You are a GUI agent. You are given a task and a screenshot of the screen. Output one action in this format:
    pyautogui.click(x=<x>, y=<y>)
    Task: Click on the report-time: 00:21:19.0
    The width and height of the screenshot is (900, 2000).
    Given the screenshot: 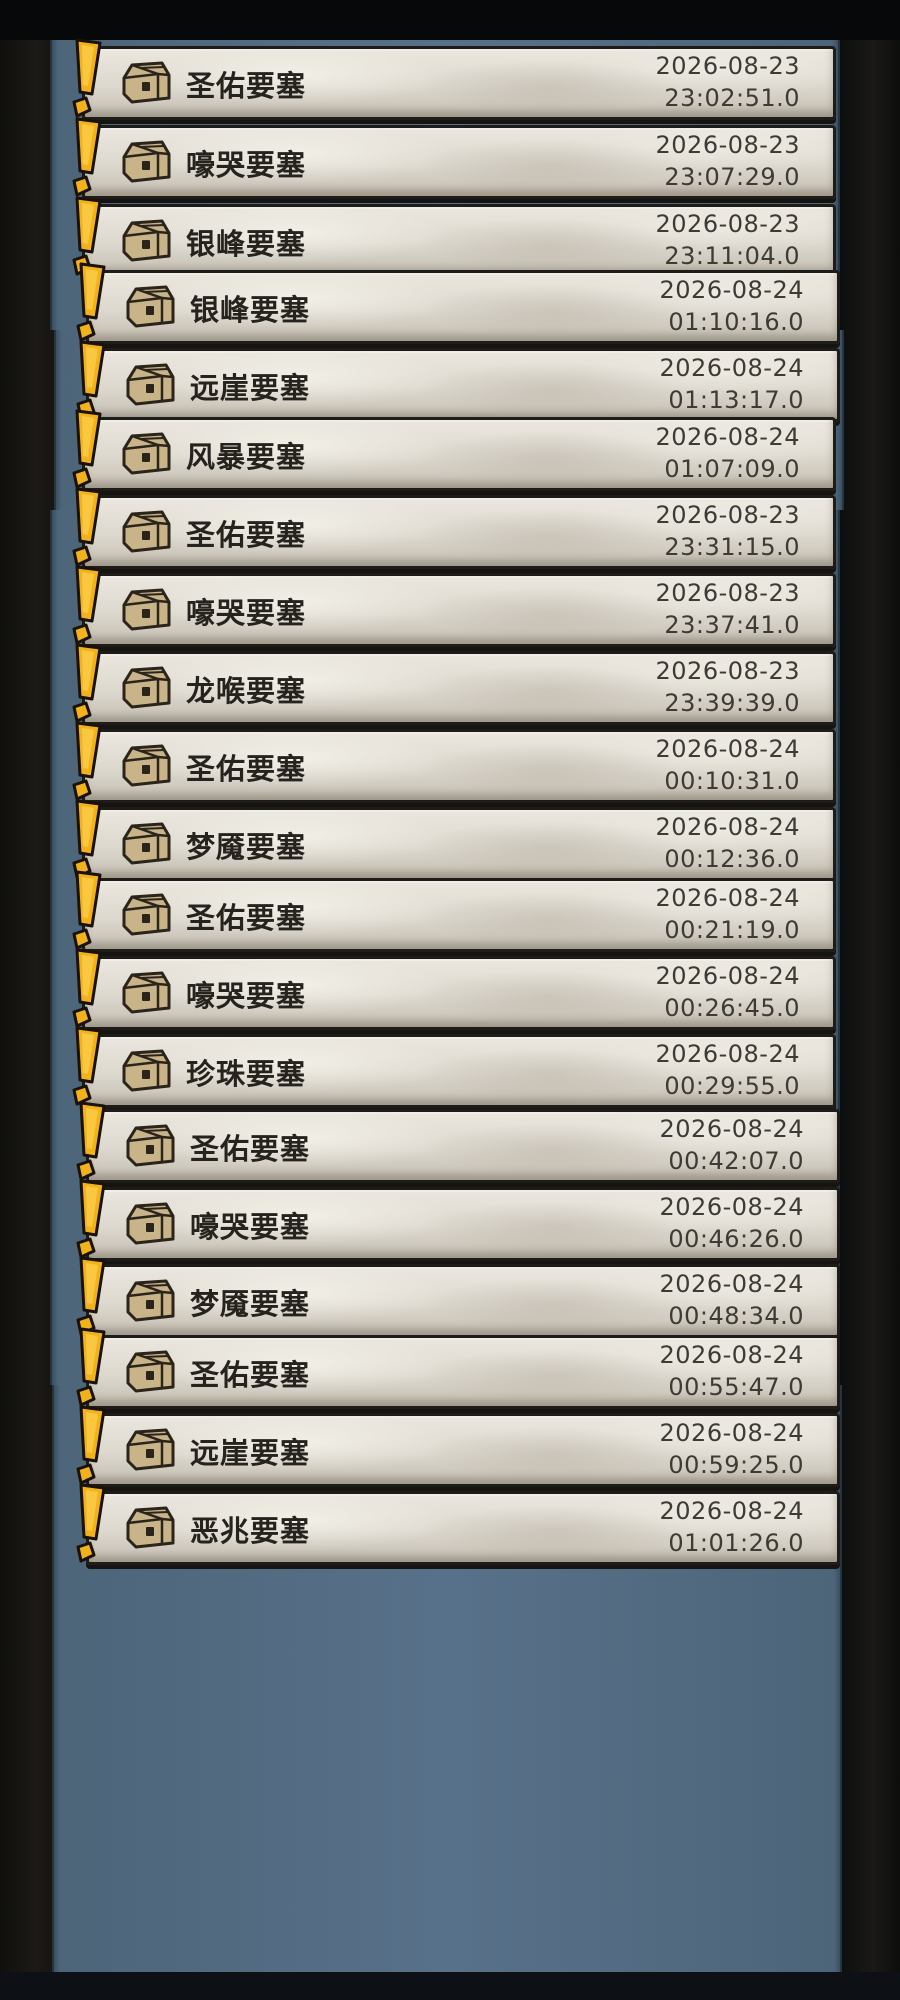 What is the action you would take?
    pyautogui.click(x=732, y=930)
    